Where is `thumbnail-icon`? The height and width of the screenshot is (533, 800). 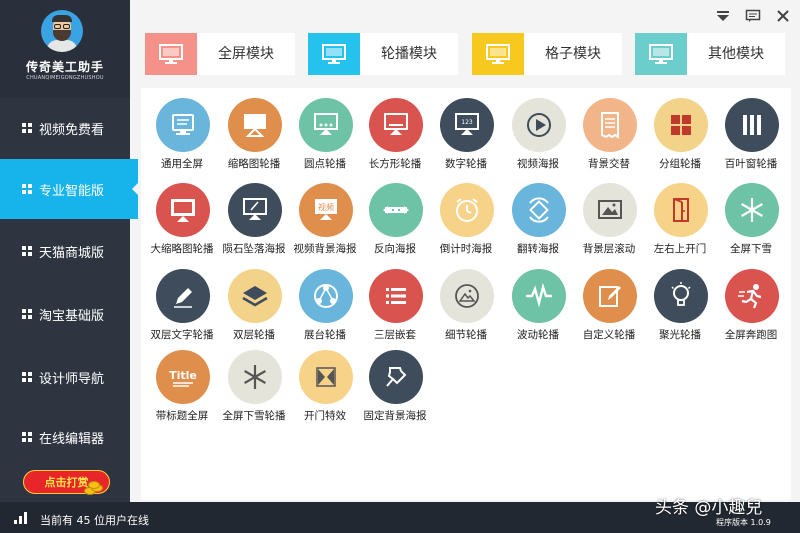
thumbnail-icon is located at coordinates (255, 125).